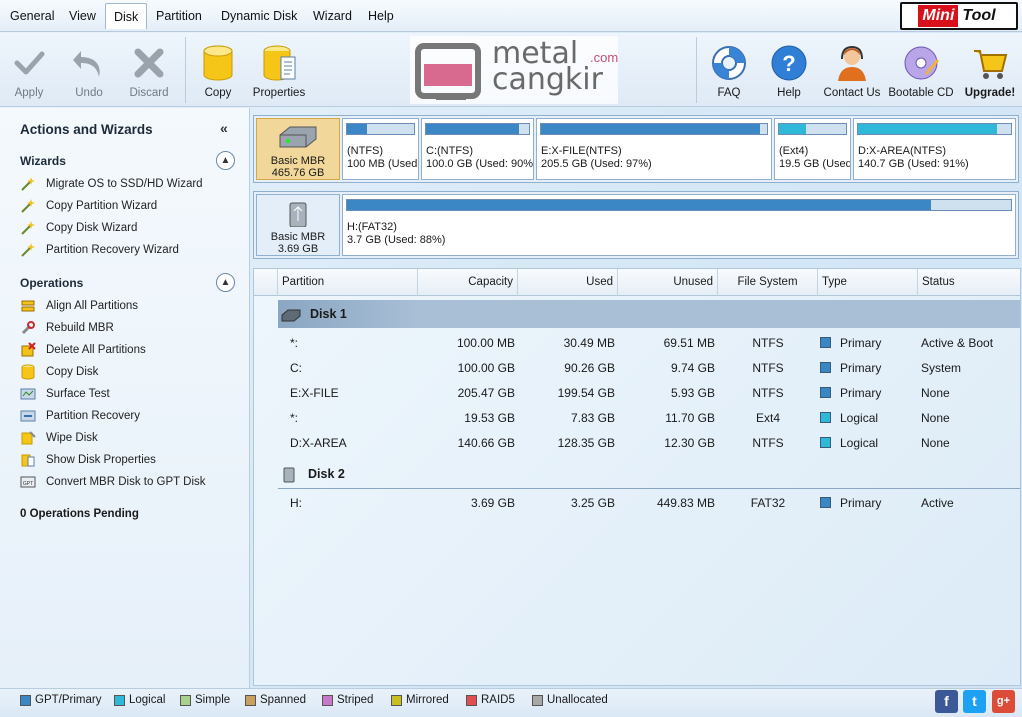 This screenshot has height=717, width=1022. What do you see at coordinates (852, 70) in the screenshot?
I see `contact-us-button: Contact Us` at bounding box center [852, 70].